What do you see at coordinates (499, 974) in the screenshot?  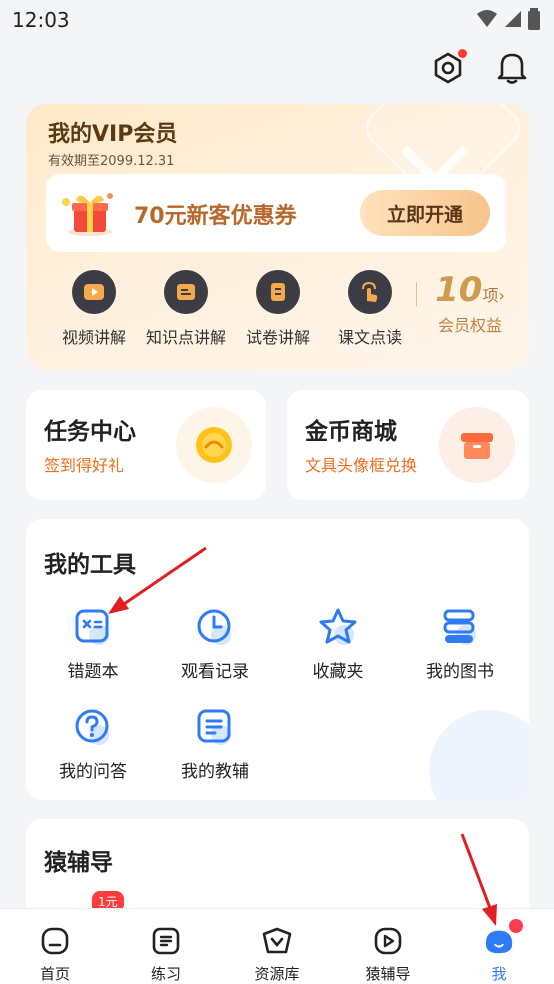 I see `nav-label: 我` at bounding box center [499, 974].